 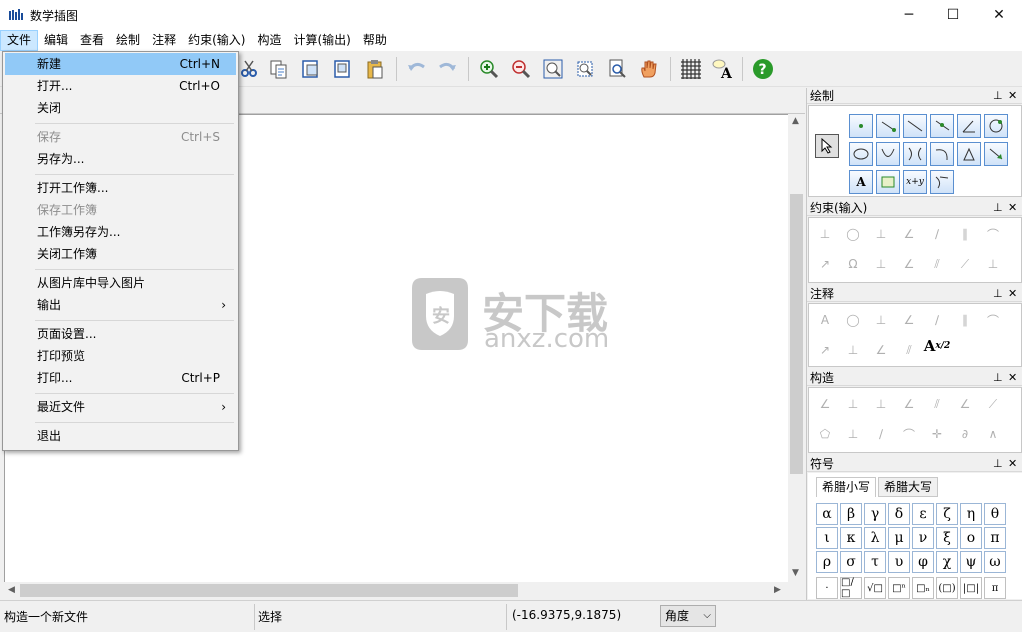 I want to click on menu-item-export: 输出 ›, so click(x=120, y=305).